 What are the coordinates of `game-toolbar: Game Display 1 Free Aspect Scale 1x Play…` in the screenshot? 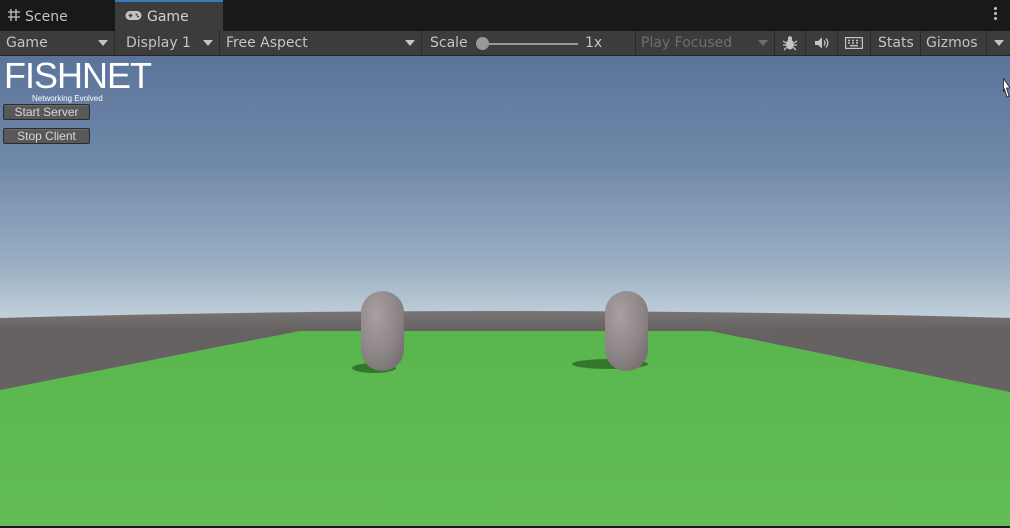 It's located at (505, 43).